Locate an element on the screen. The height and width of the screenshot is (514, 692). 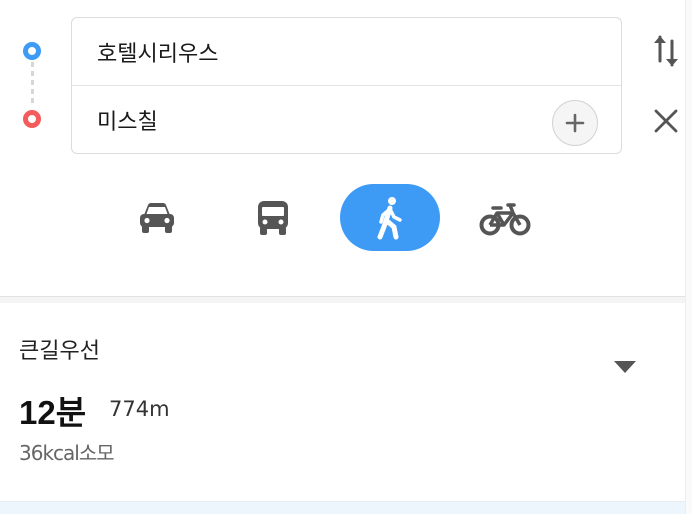
add-waypoint-button is located at coordinates (575, 123).